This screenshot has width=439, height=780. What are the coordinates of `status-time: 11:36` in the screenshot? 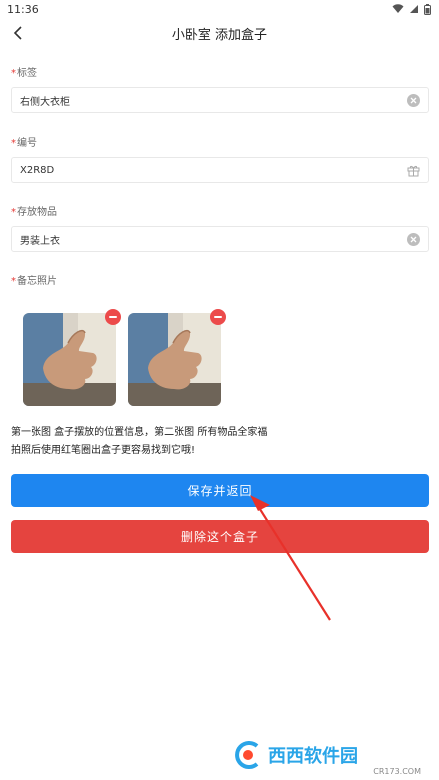 It's located at (23, 9).